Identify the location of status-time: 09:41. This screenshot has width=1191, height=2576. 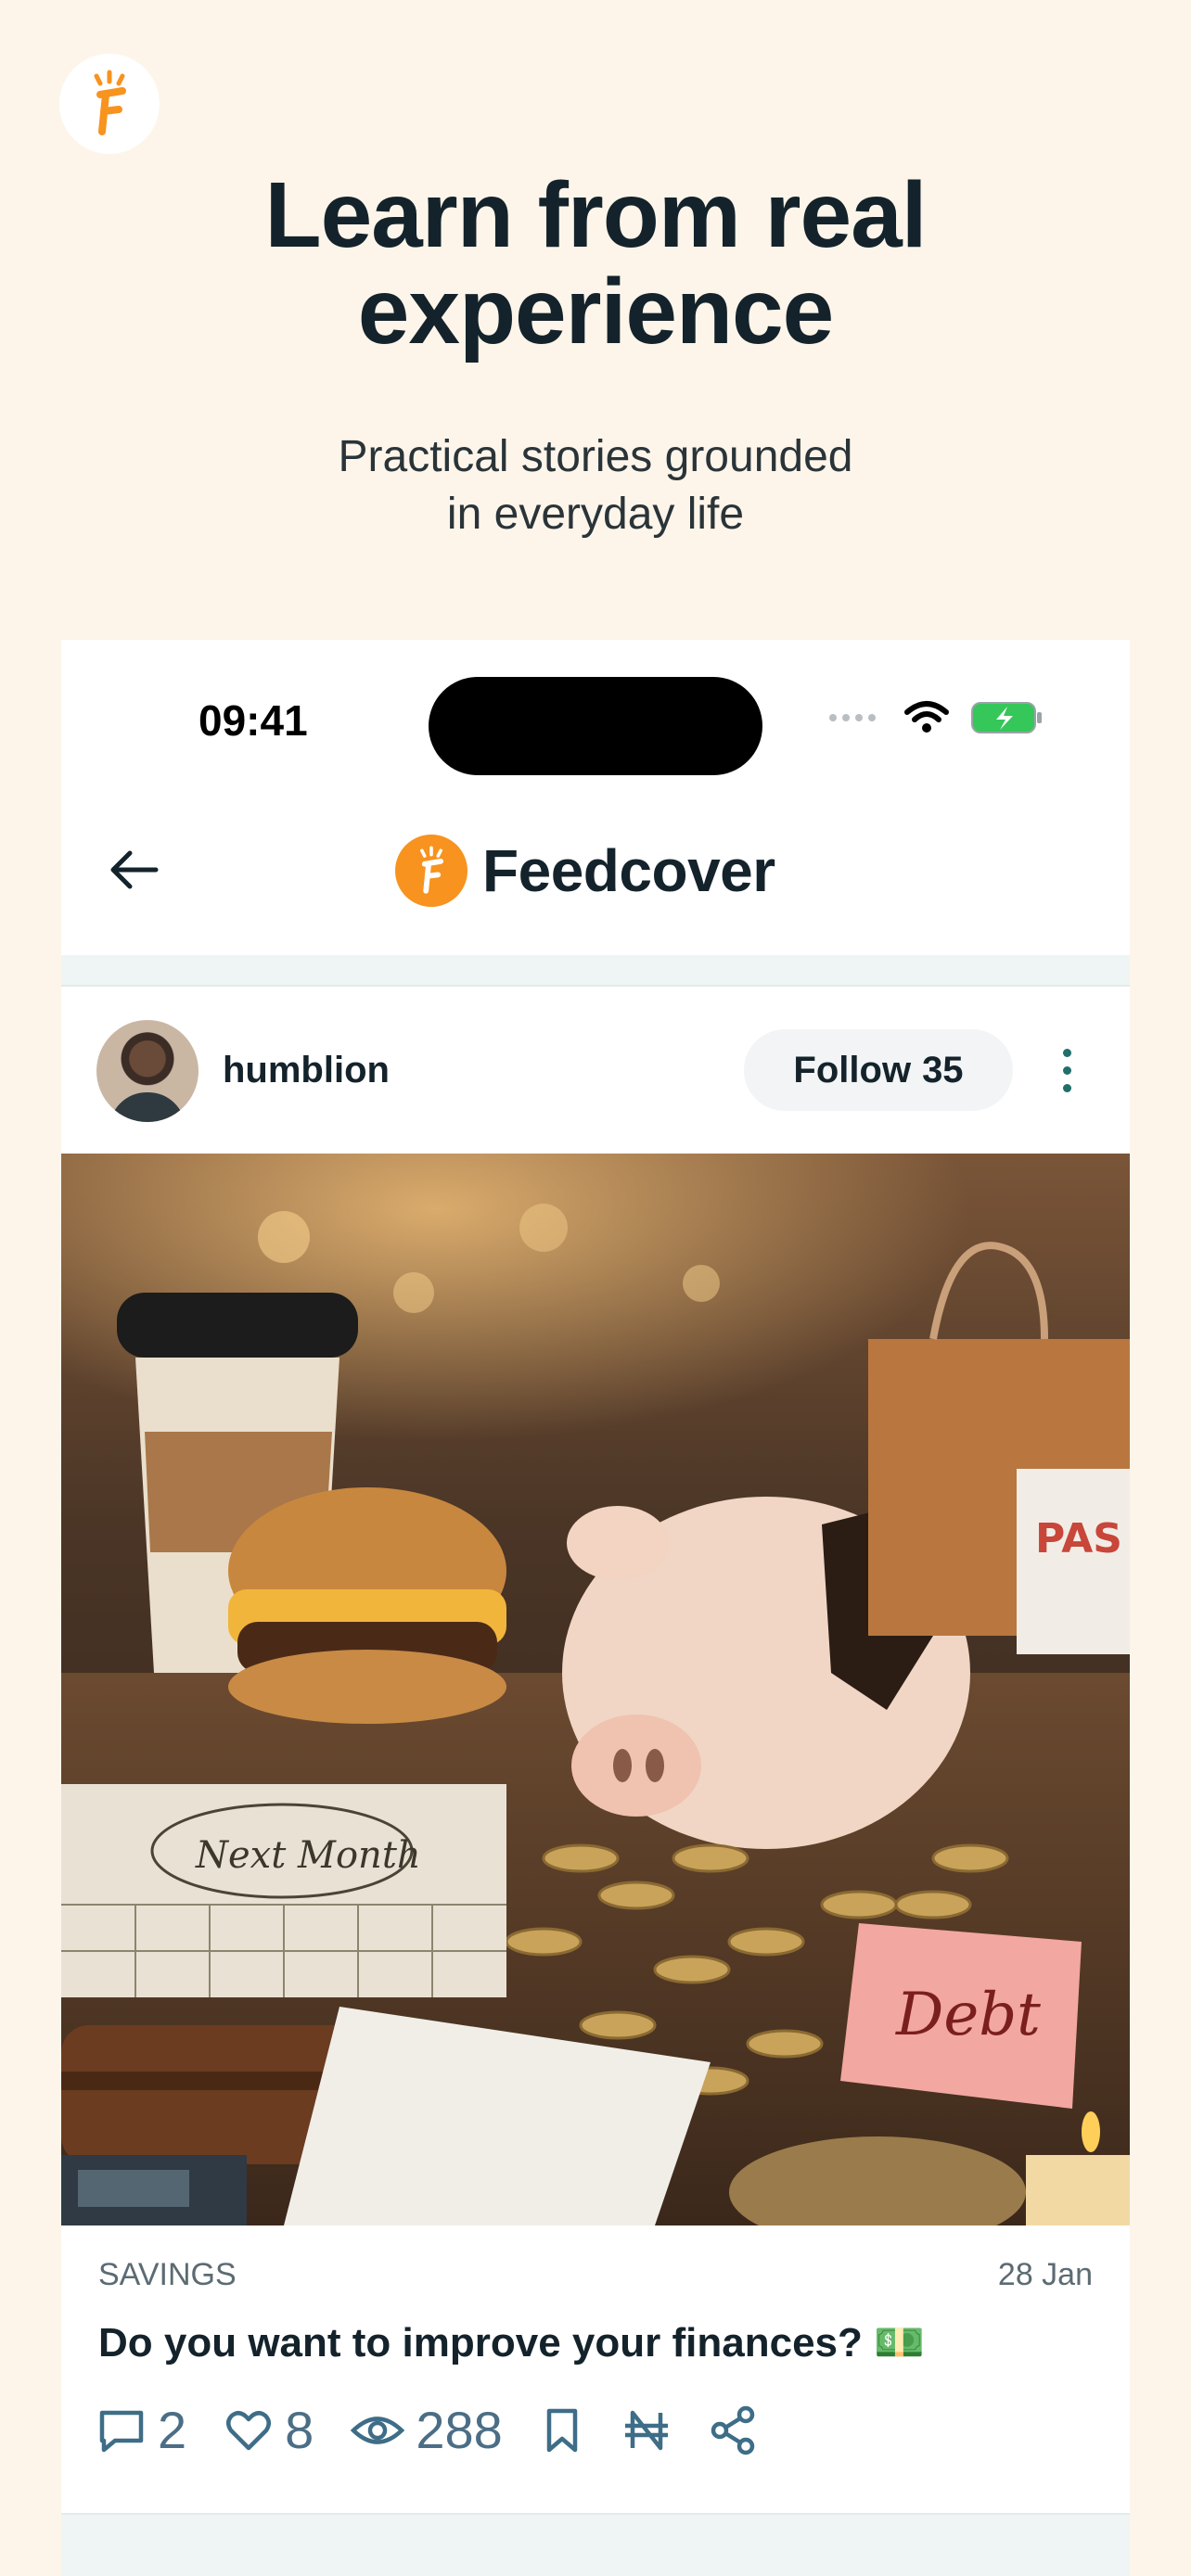
(253, 720).